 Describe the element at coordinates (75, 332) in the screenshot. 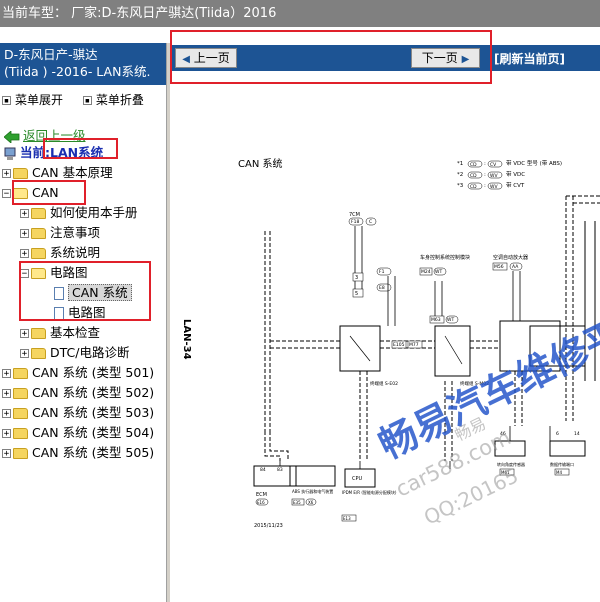

I see `tree-item-label: 基本检查` at that location.